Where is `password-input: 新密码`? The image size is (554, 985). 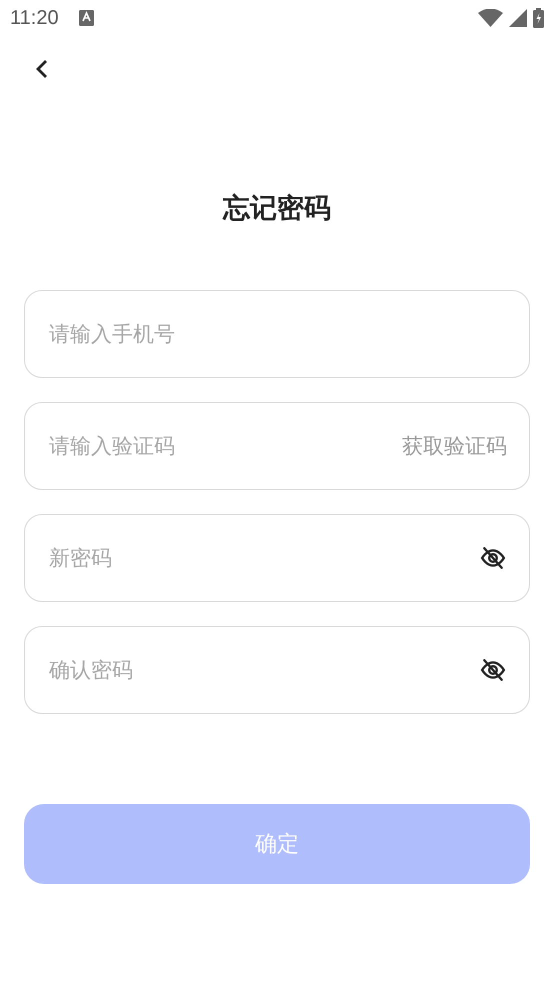 password-input: 新密码 is located at coordinates (263, 558).